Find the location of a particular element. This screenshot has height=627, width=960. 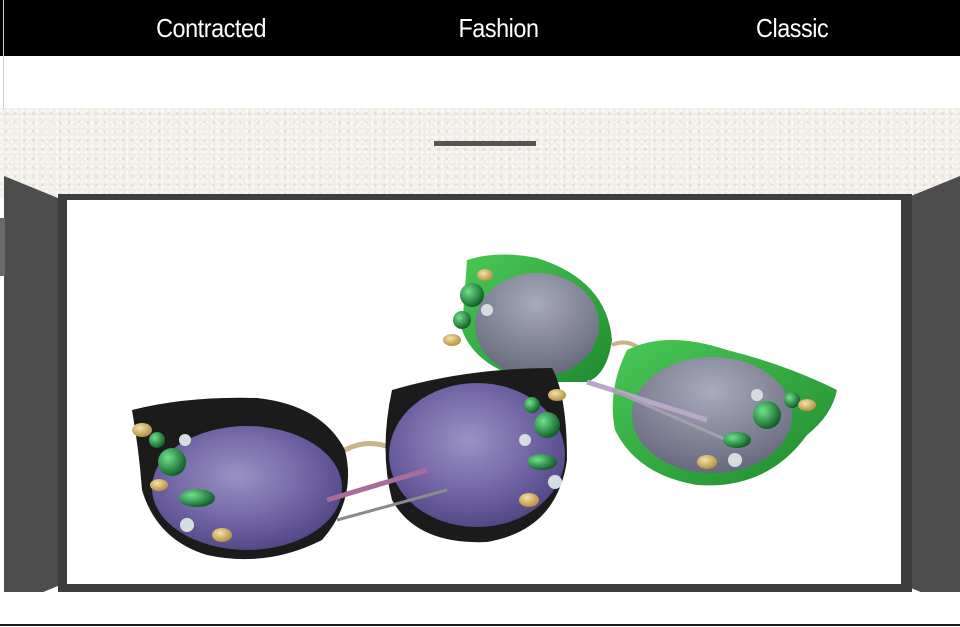

tab-fashion: Fashion is located at coordinates (498, 28).